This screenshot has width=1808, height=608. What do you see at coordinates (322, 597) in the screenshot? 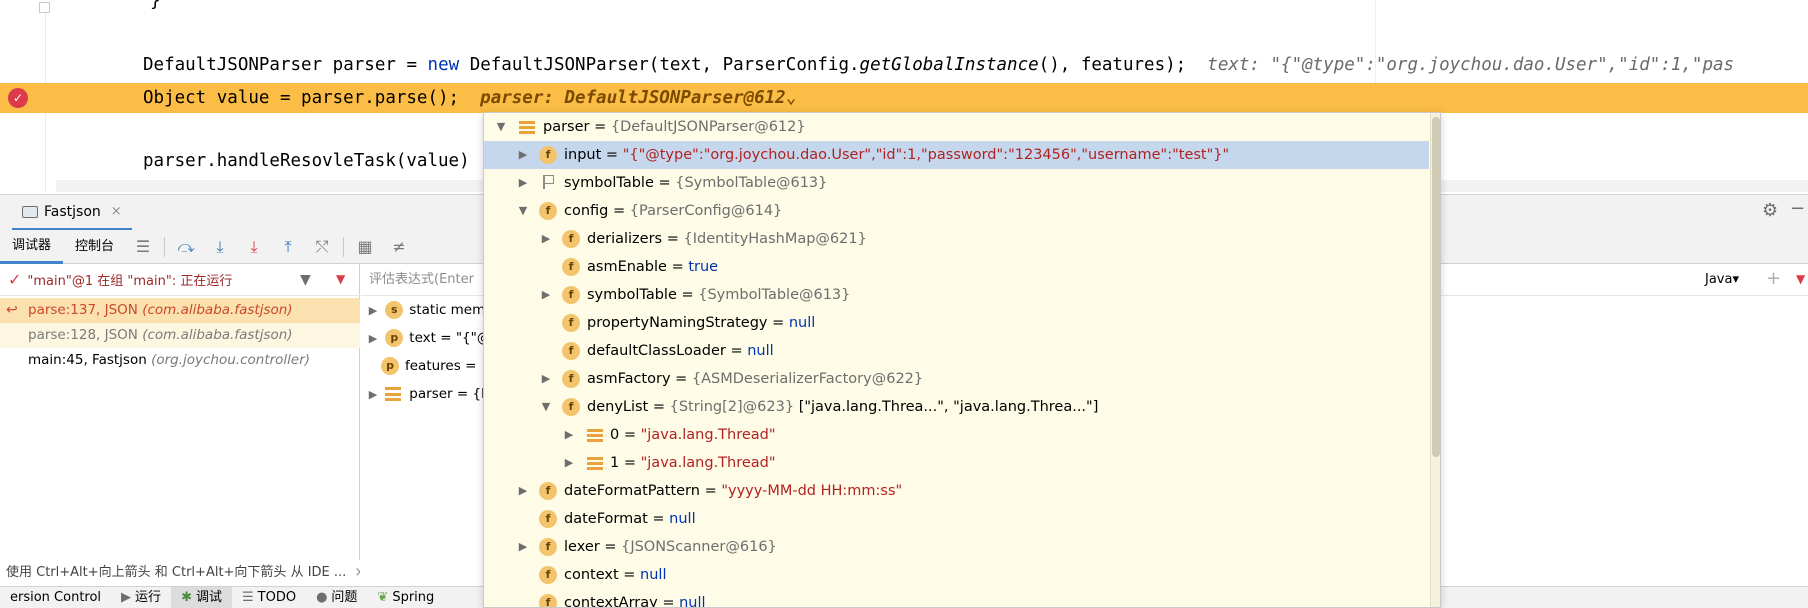
I see `info-icon: ●` at bounding box center [322, 597].